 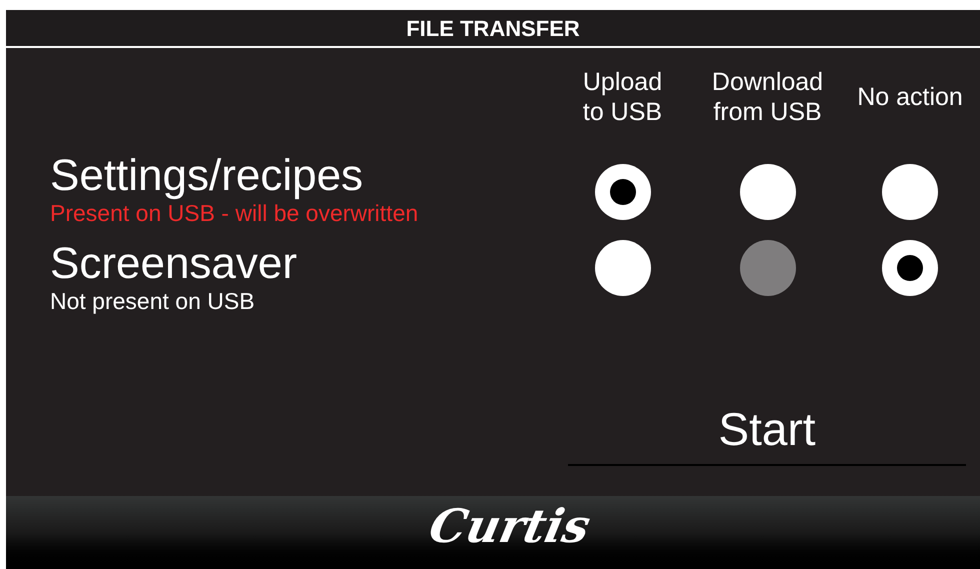 What do you see at coordinates (493, 28) in the screenshot?
I see `screen-title: FILE TRANSFER` at bounding box center [493, 28].